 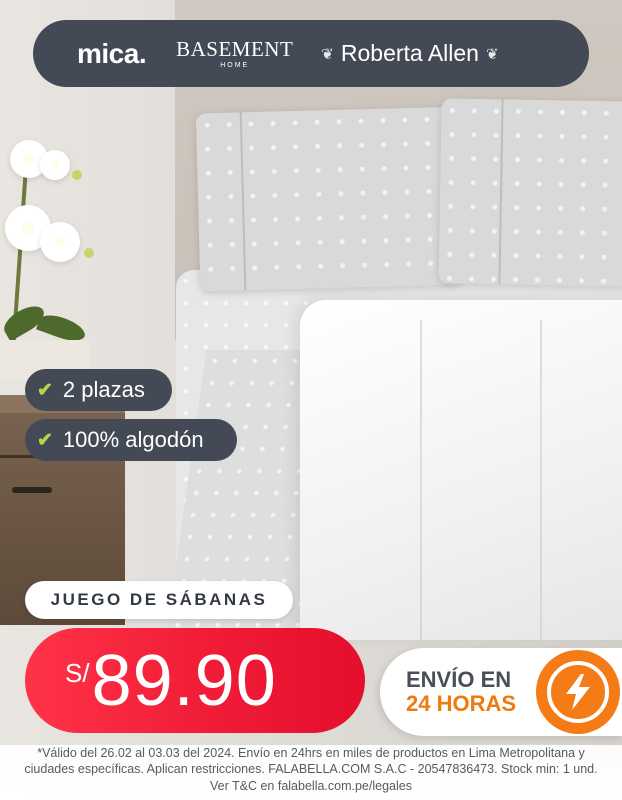 I want to click on shipping-badge: ENVÍO EN 24 HORAS, so click(x=501, y=692).